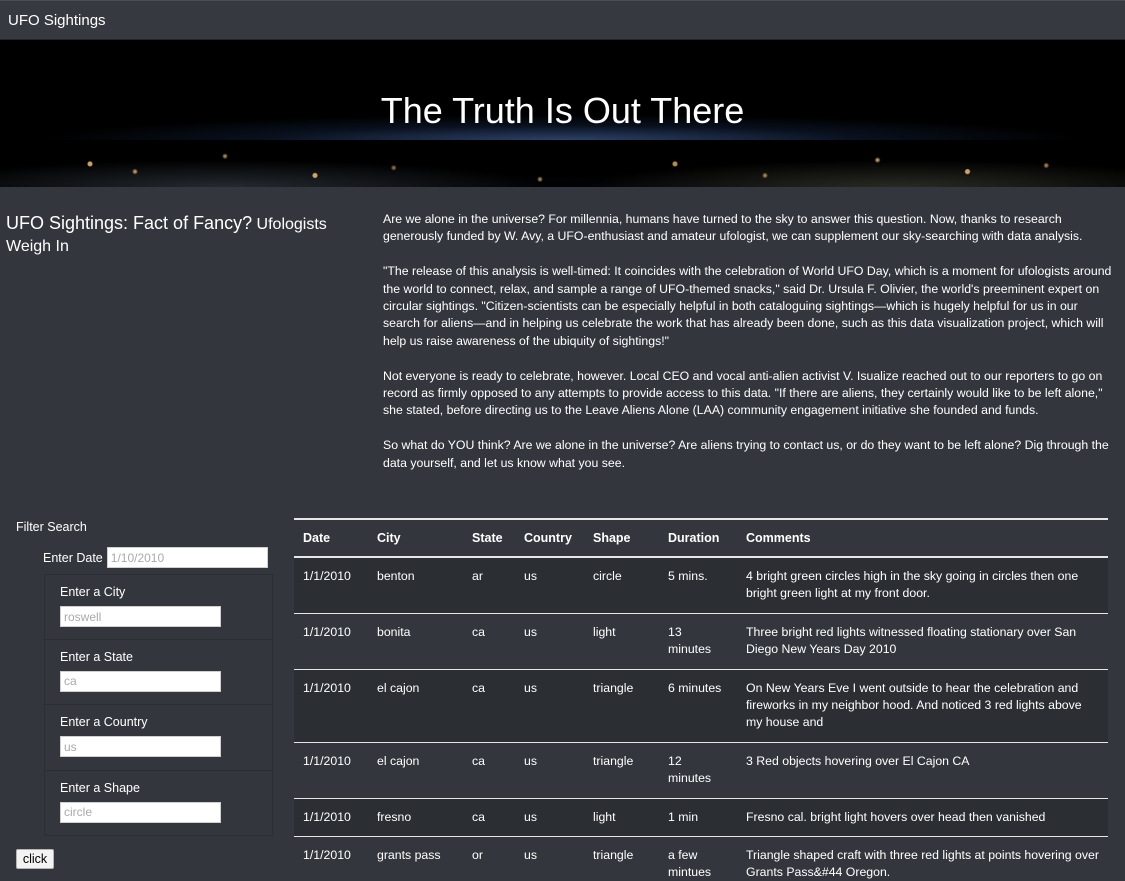  I want to click on cell-city: fresno, so click(415, 818).